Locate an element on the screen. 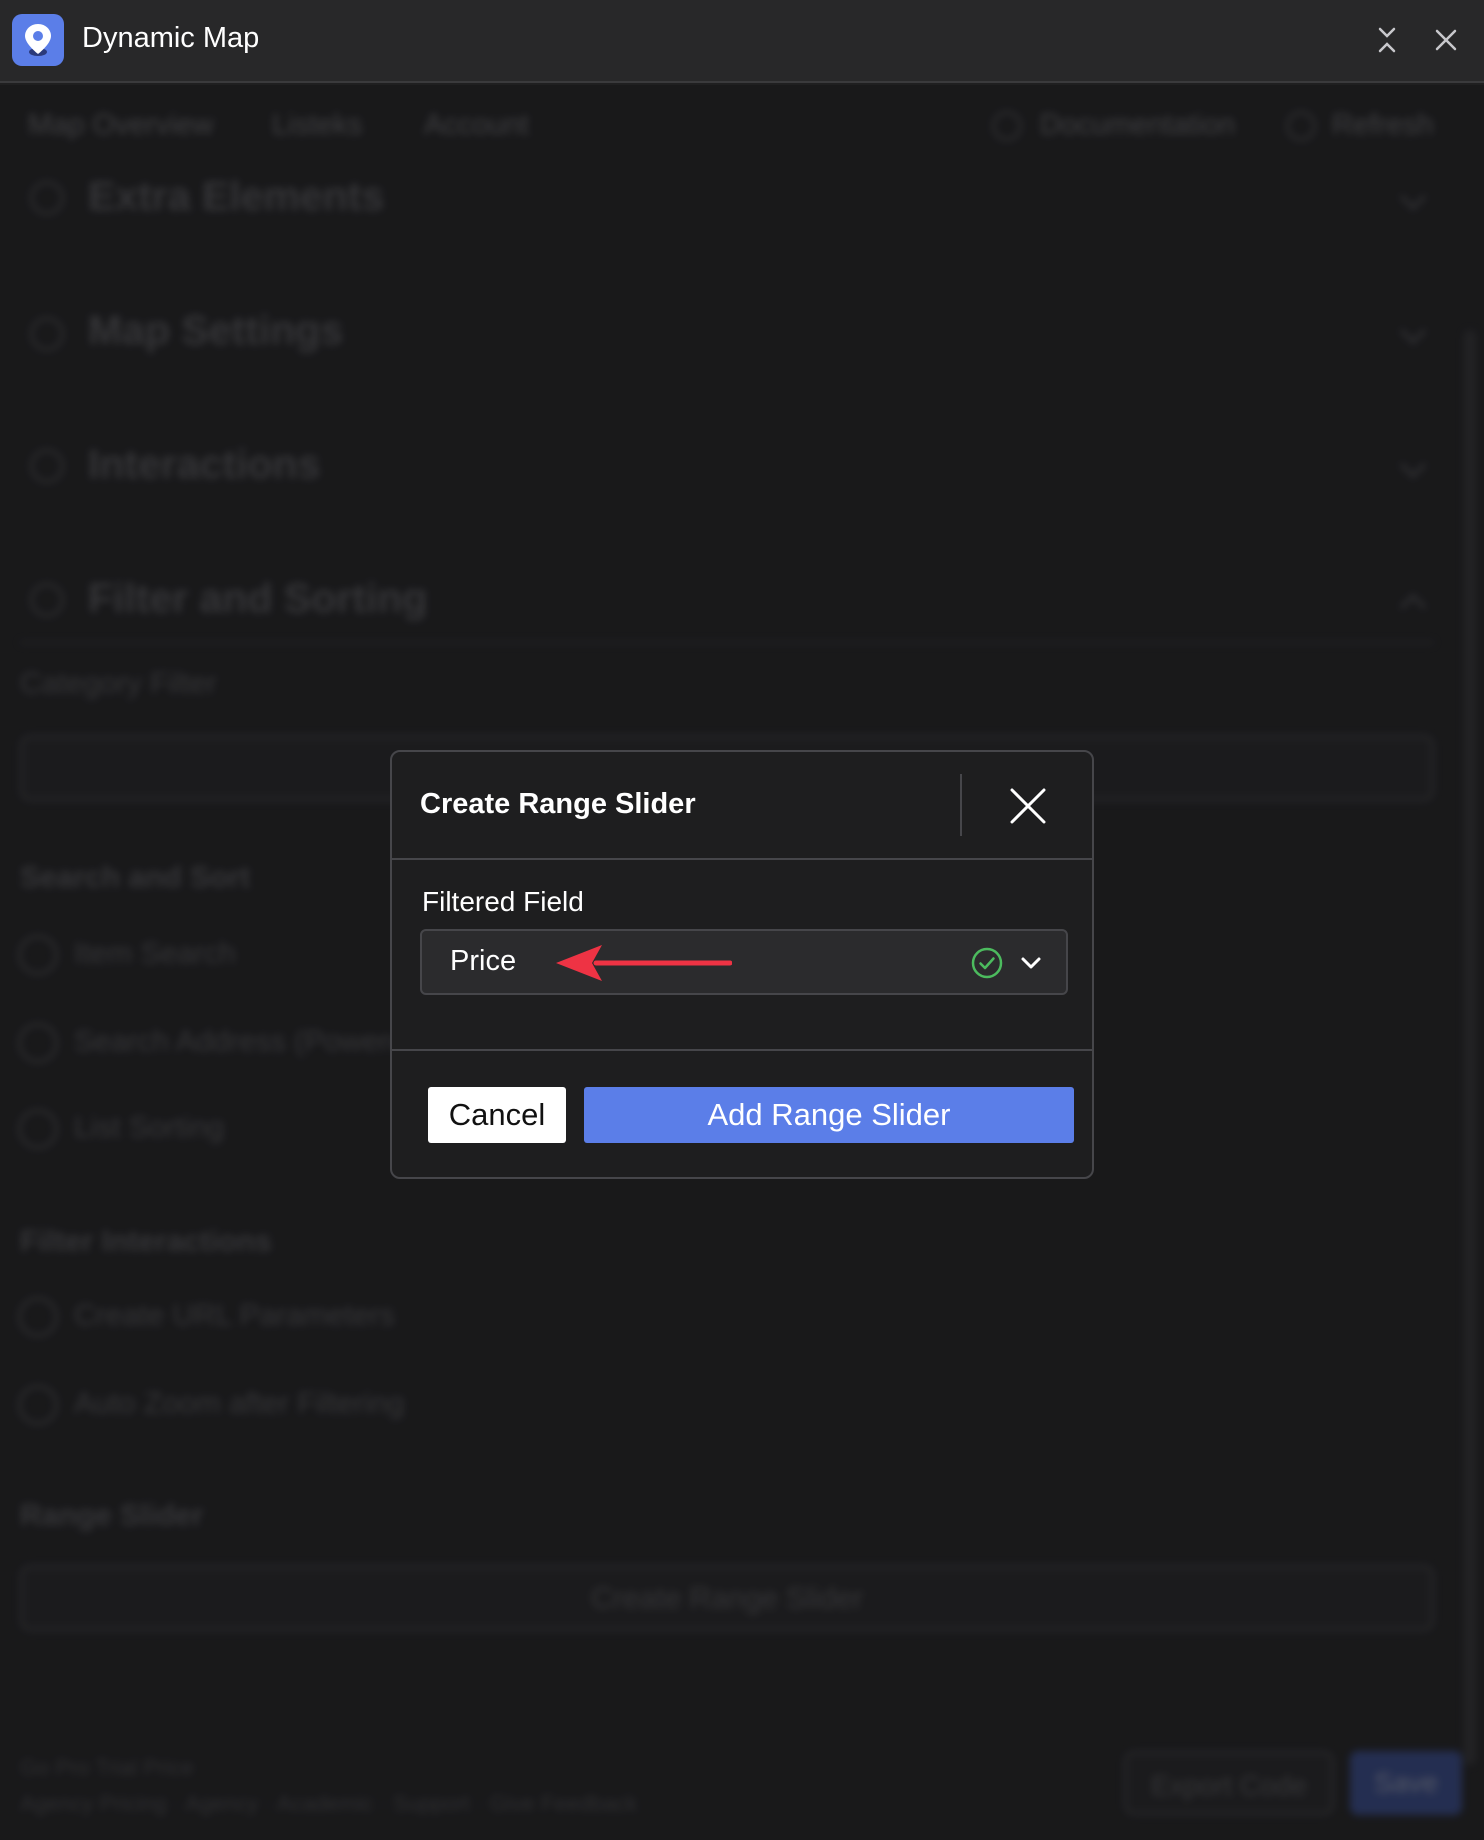 This screenshot has height=1840, width=1484. filtered-field-select: Price is located at coordinates (744, 962).